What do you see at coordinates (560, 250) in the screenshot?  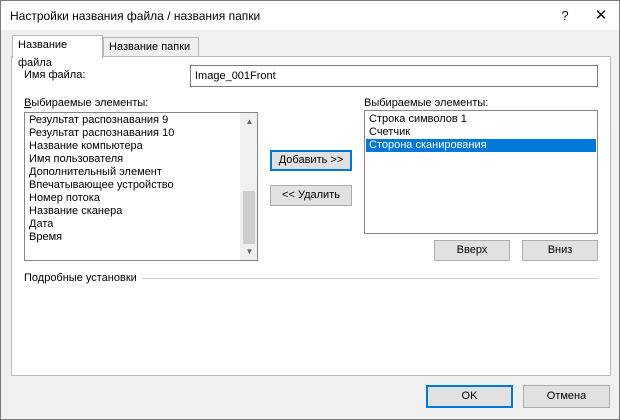 I see `move-down-button: Вниз` at bounding box center [560, 250].